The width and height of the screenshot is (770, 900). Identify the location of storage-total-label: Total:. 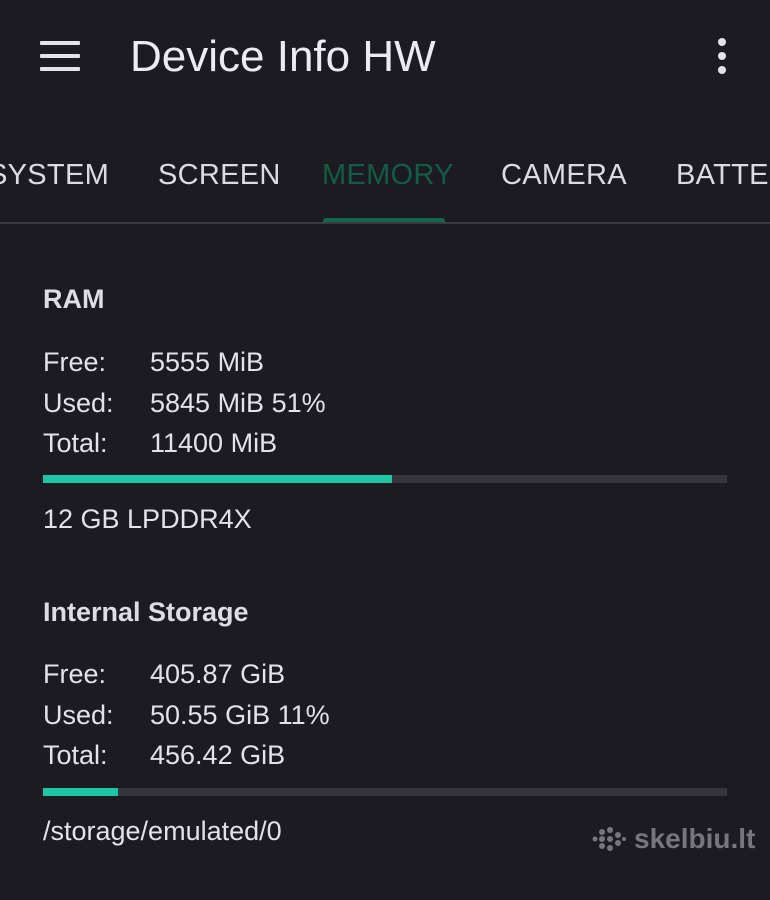
(75, 755).